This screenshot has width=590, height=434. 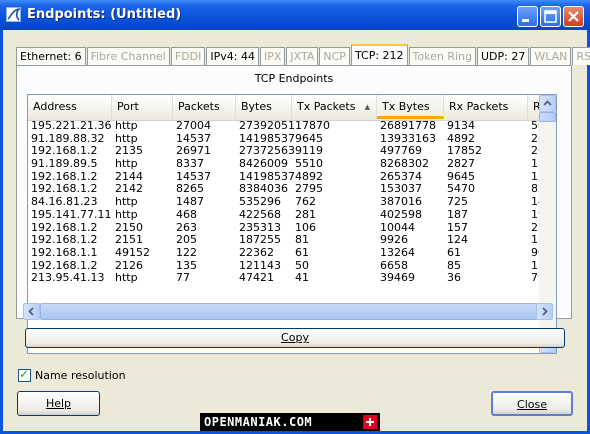 I want to click on horizontal-scroll-thumb, so click(x=289, y=311).